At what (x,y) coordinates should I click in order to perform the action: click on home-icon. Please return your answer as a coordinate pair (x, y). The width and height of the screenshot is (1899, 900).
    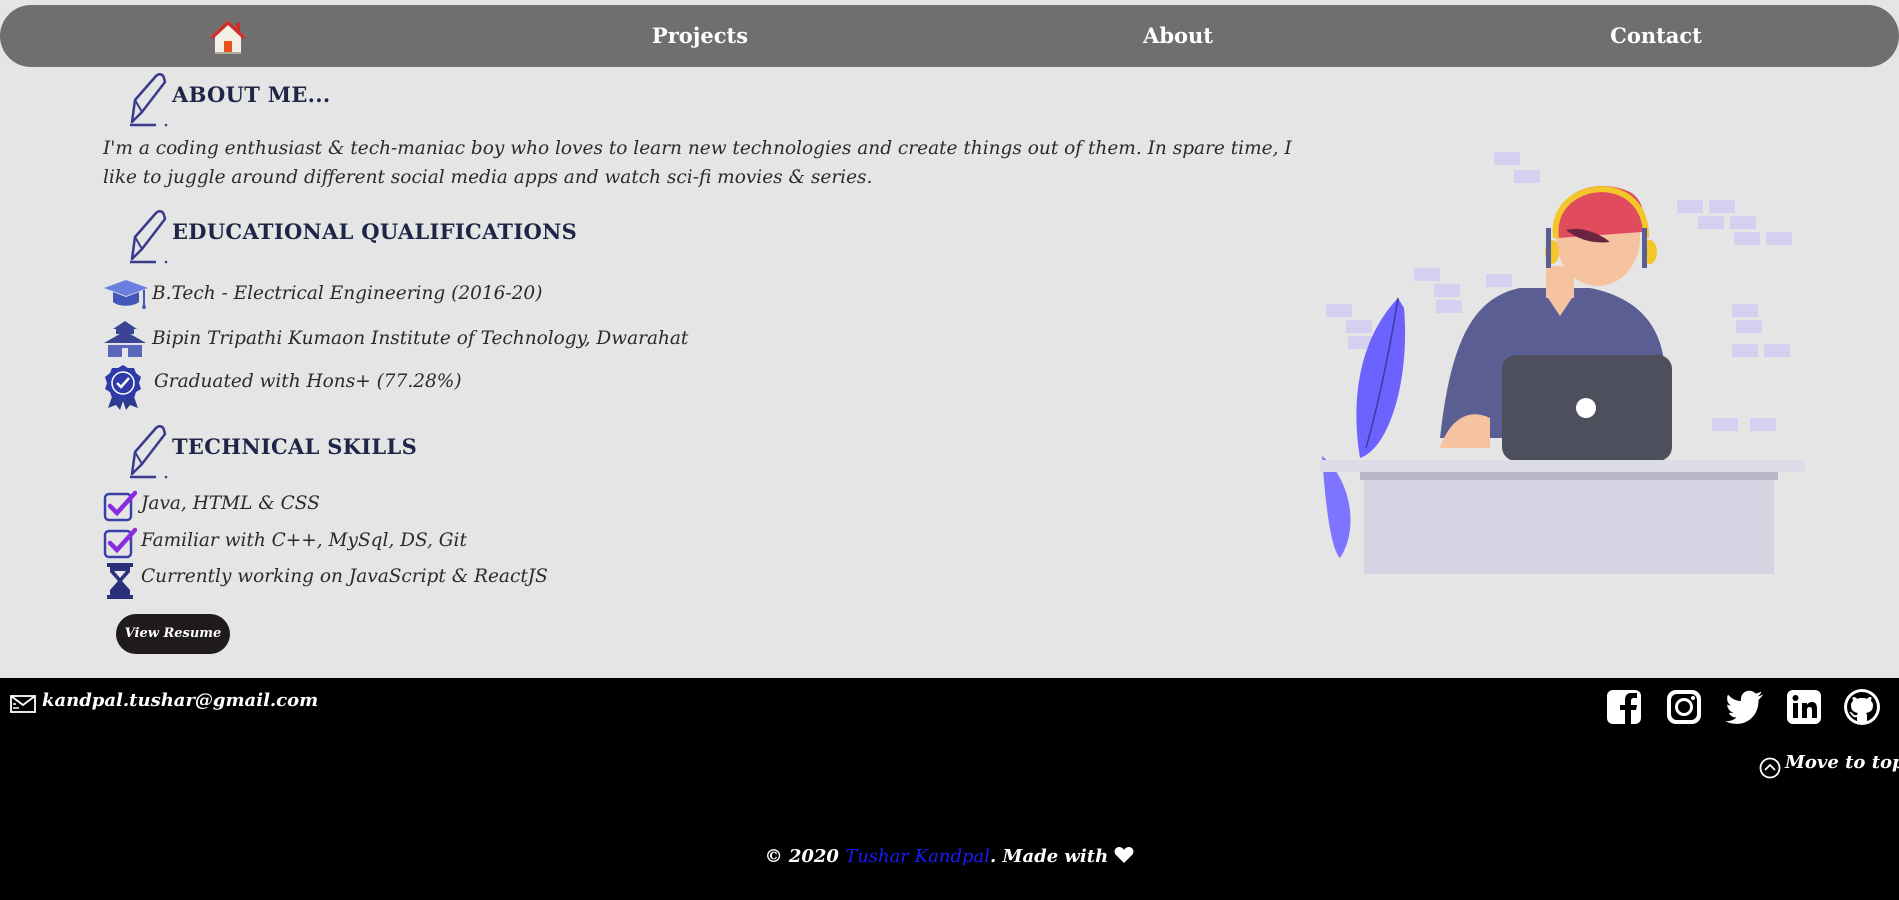
    Looking at the image, I should click on (228, 37).